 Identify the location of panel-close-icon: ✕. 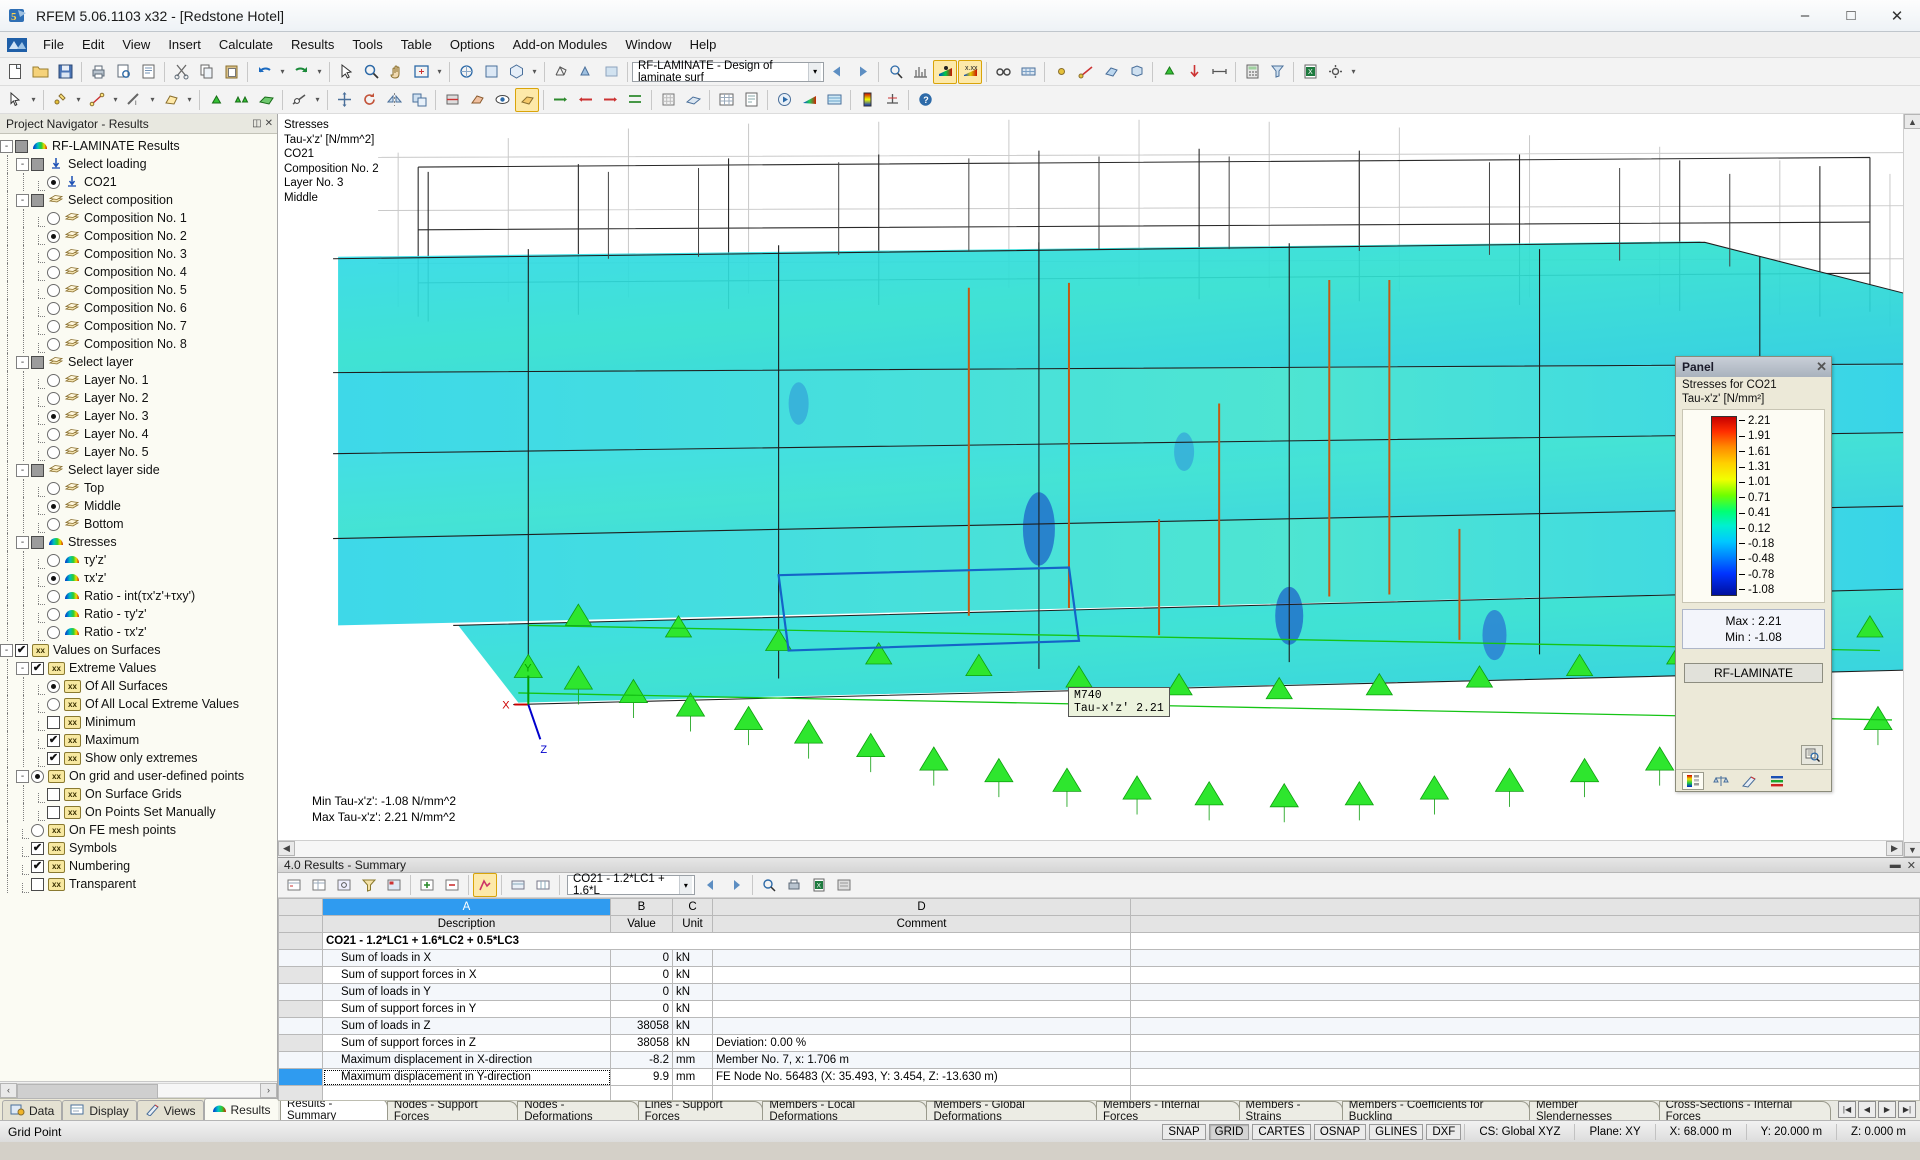
(1821, 367).